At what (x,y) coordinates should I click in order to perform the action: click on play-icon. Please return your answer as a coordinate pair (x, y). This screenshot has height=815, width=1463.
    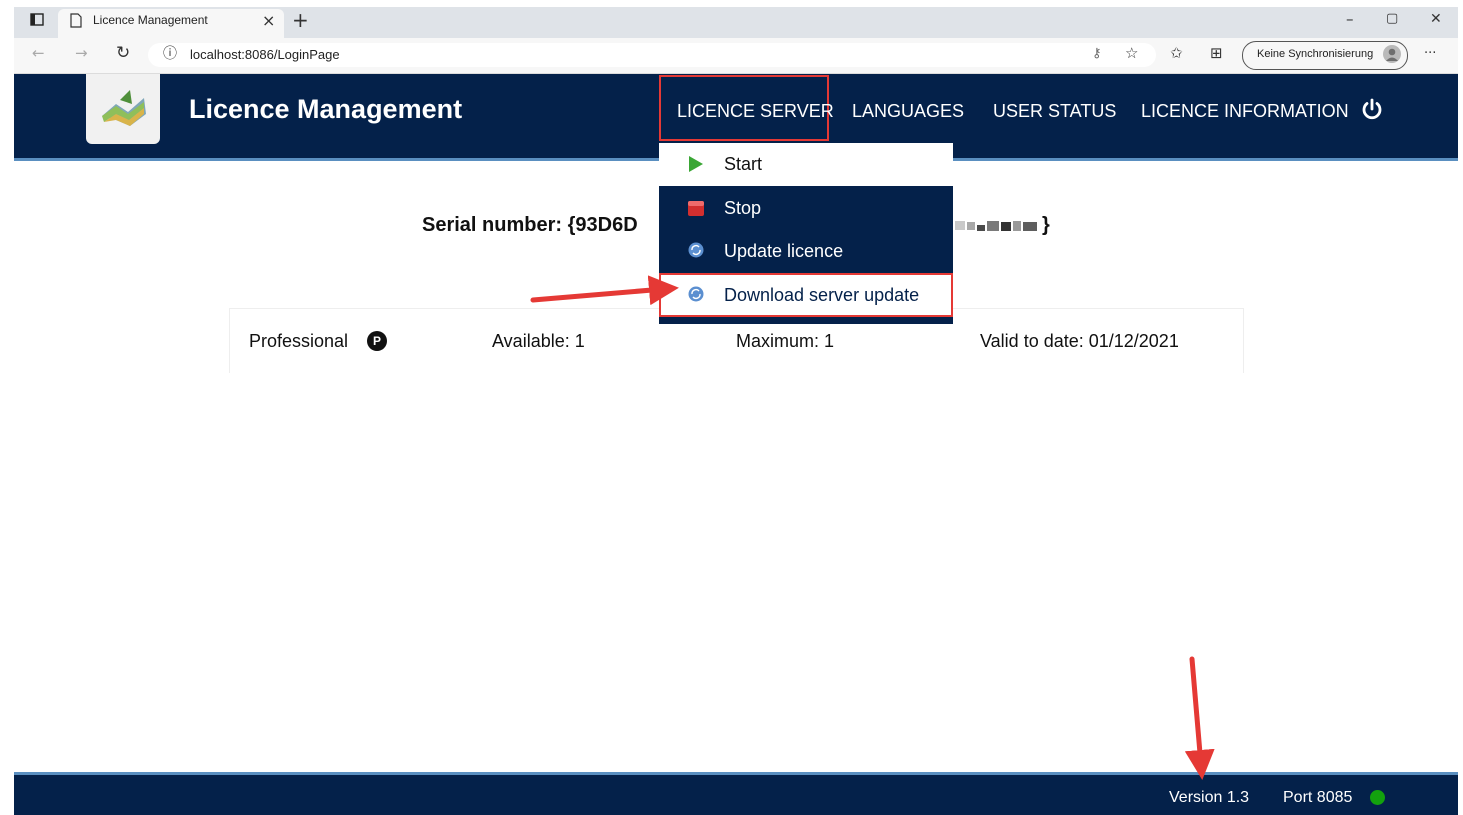
    Looking at the image, I should click on (696, 166).